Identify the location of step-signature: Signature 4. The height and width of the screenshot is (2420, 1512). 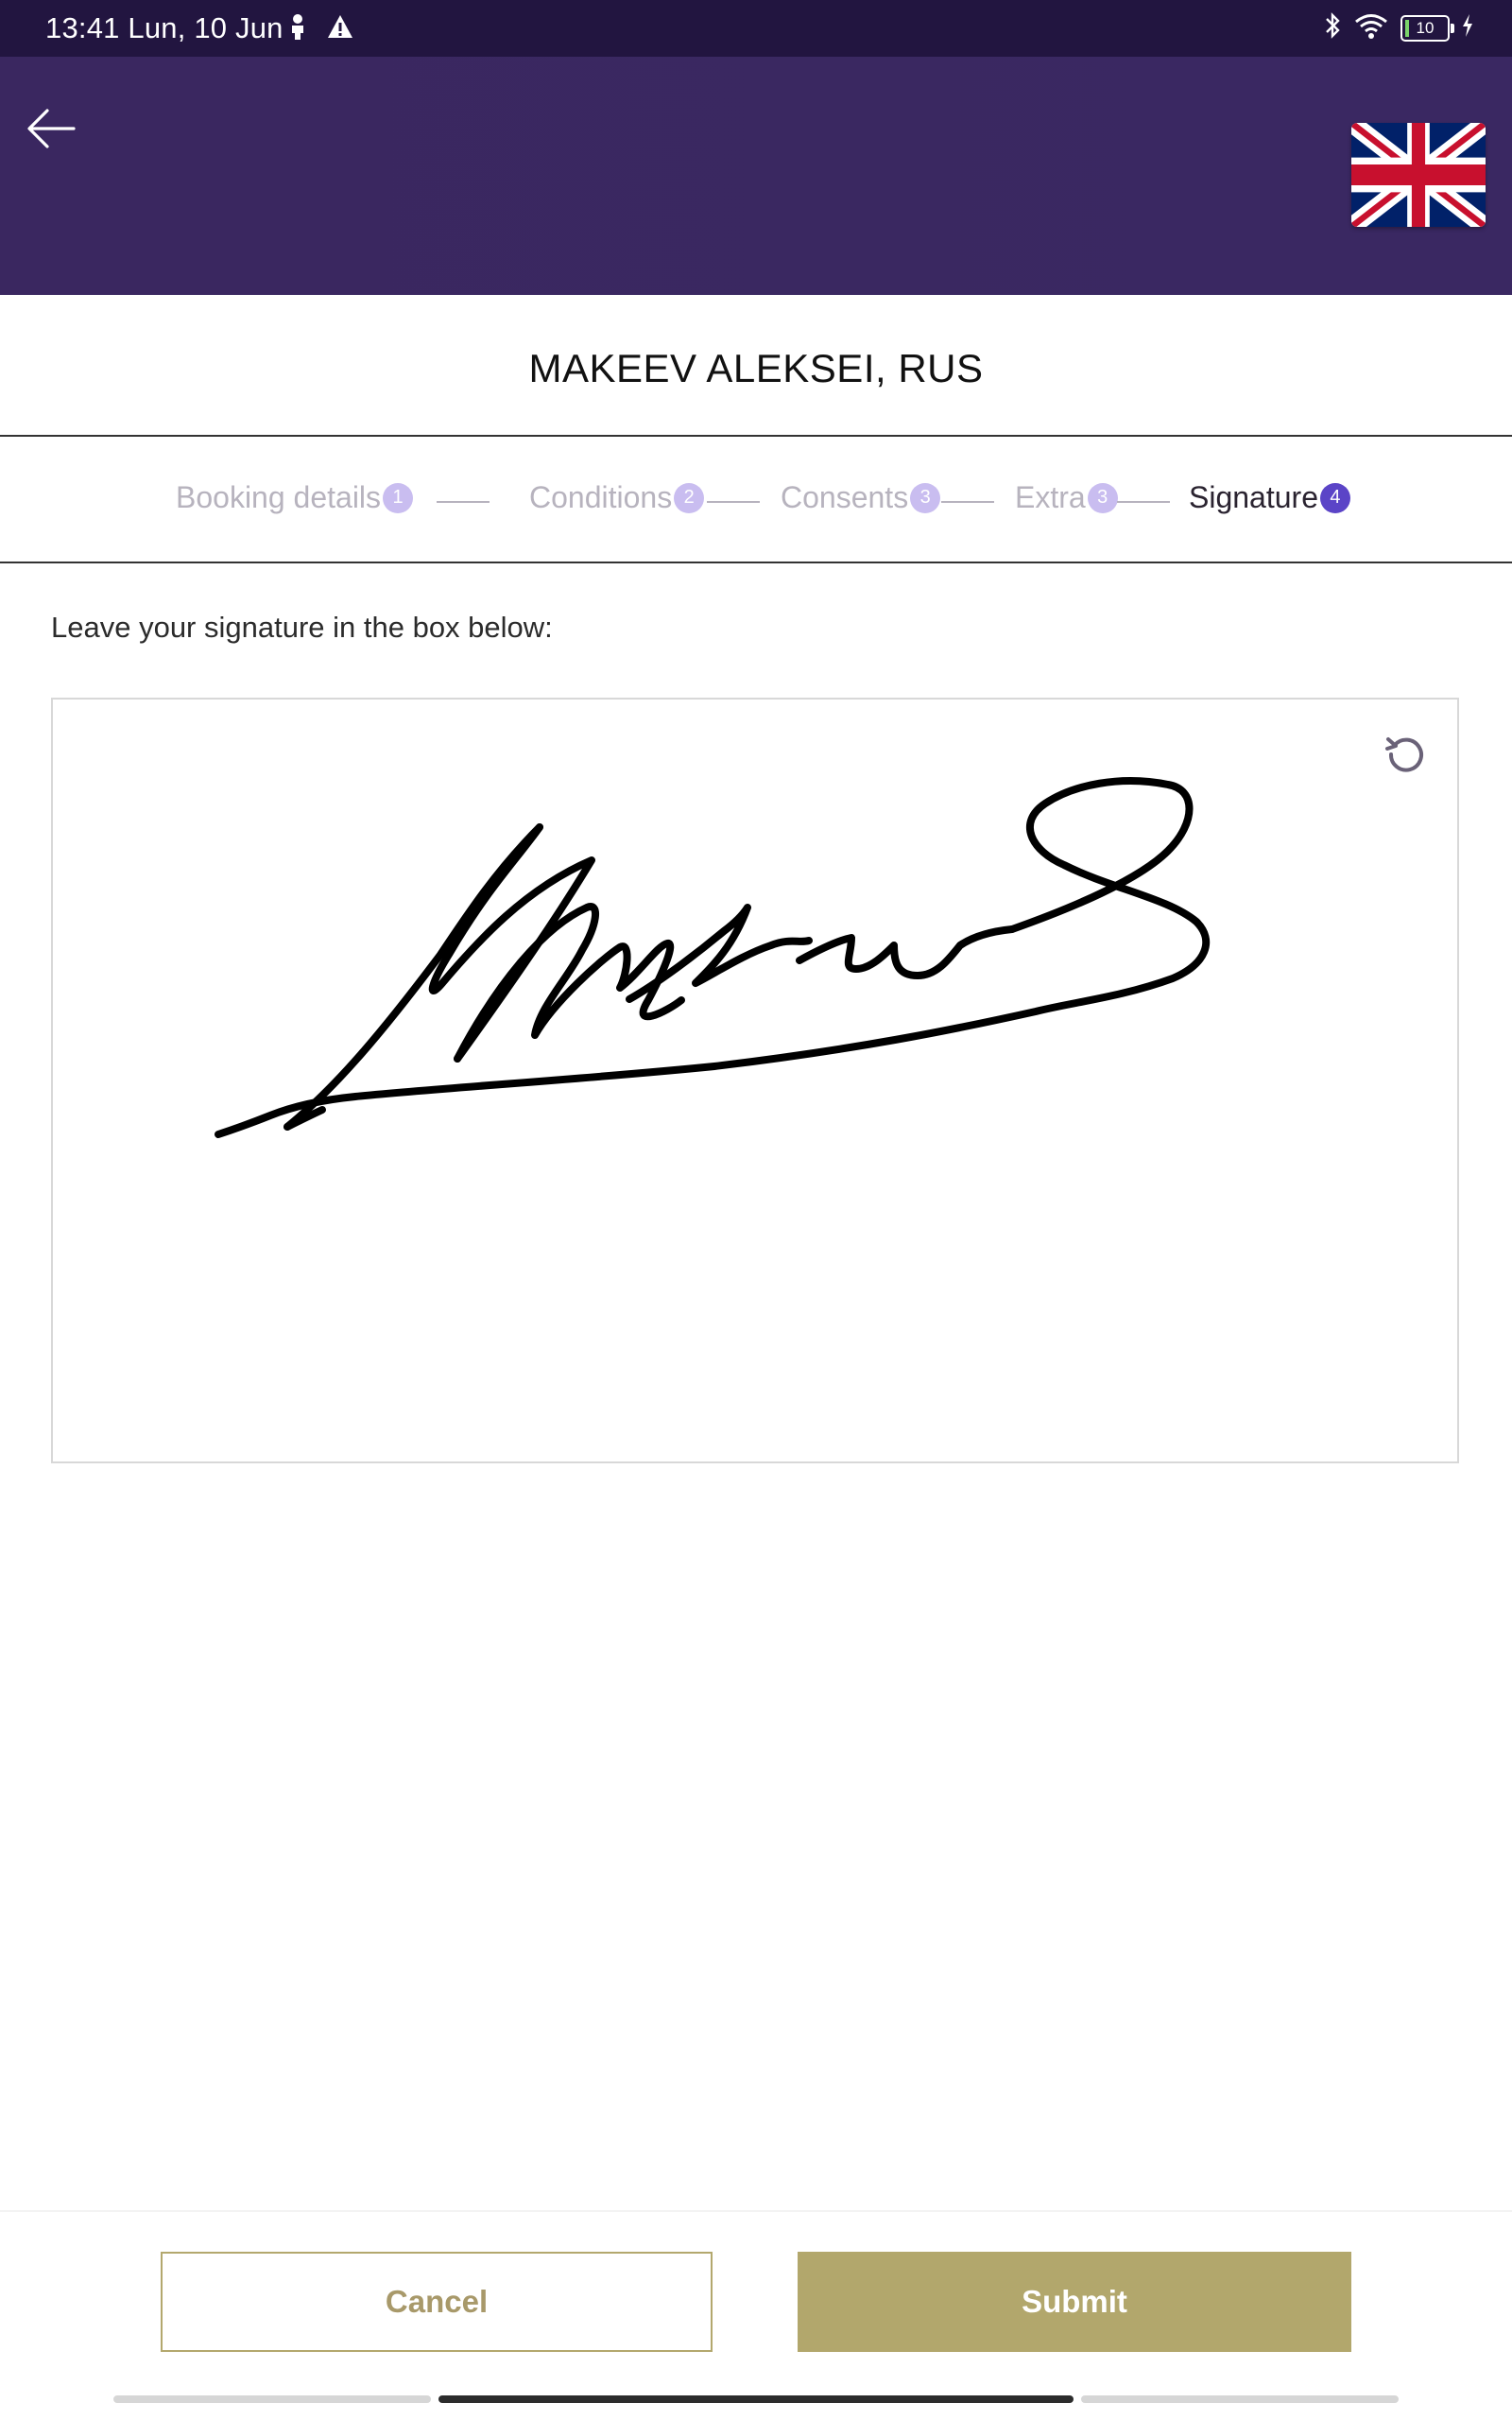
(1269, 497).